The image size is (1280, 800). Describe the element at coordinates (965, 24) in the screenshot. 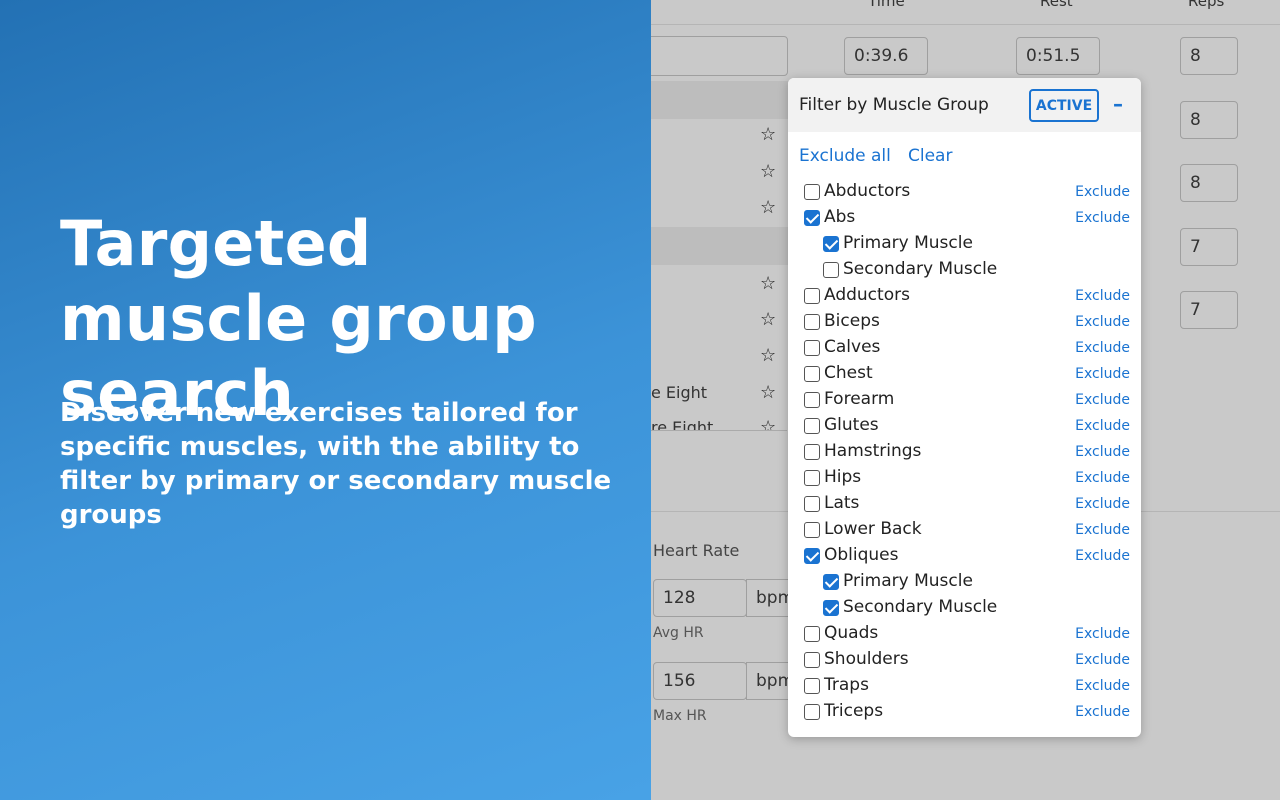

I see `header-divider` at that location.